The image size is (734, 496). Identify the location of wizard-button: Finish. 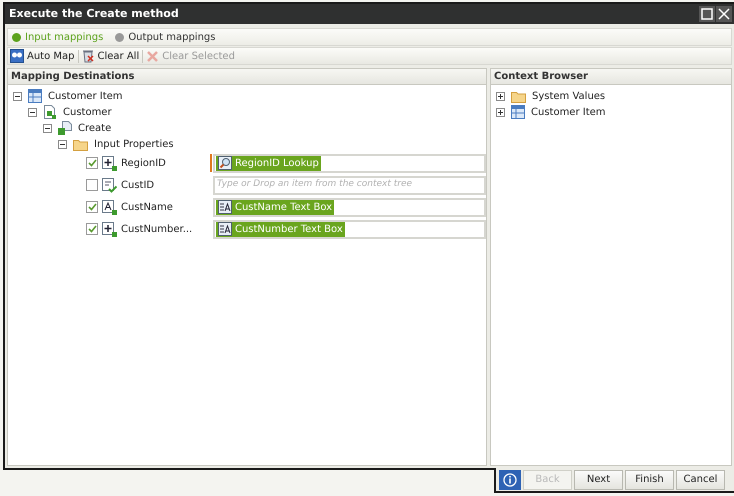
(649, 480).